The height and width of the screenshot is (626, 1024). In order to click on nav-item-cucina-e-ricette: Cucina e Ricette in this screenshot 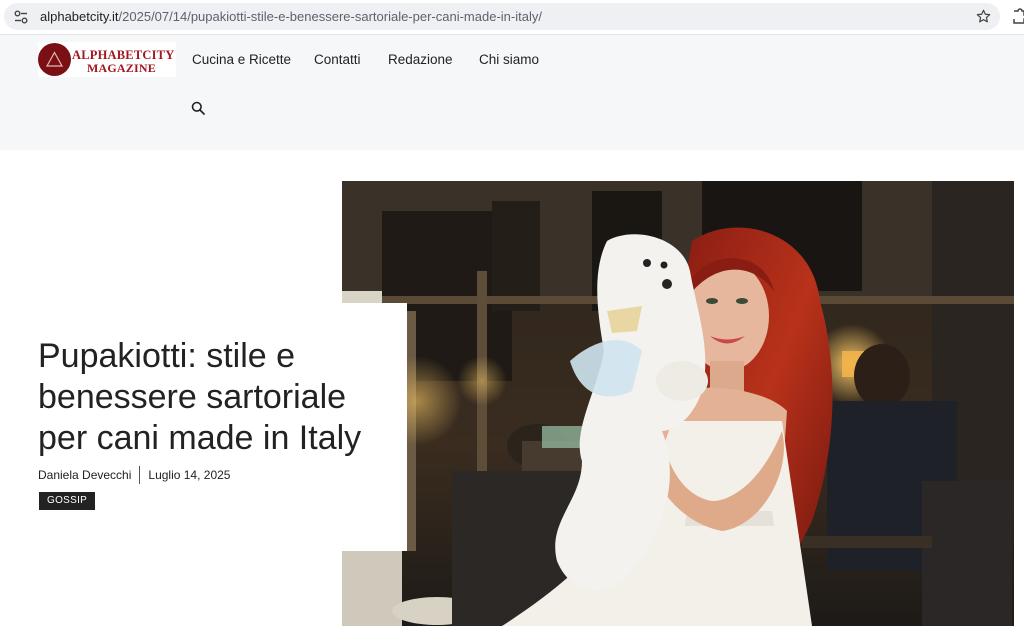, I will do `click(241, 59)`.